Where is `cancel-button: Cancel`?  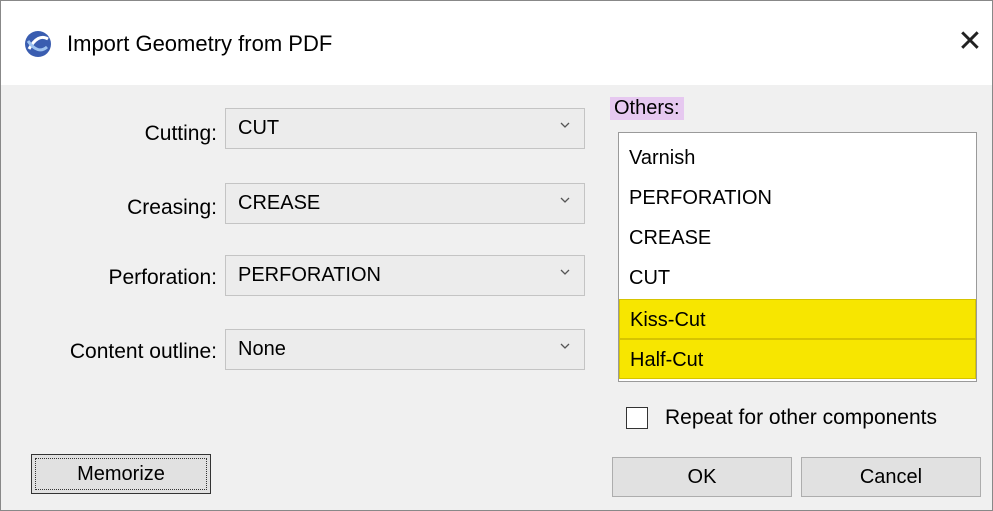 cancel-button: Cancel is located at coordinates (891, 477).